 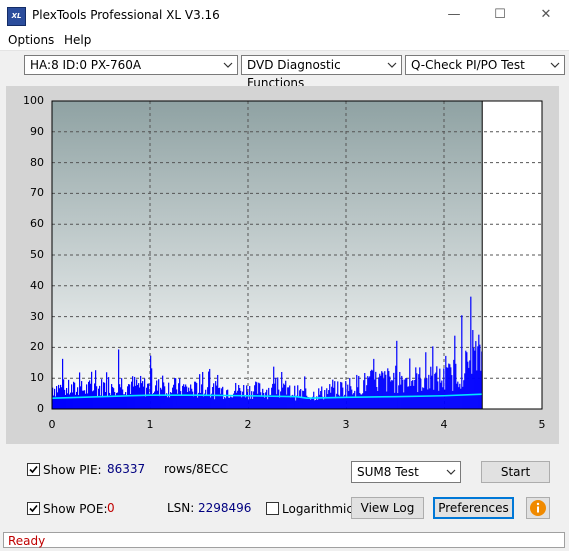 I want to click on x-tick-label: 2, so click(x=248, y=424).